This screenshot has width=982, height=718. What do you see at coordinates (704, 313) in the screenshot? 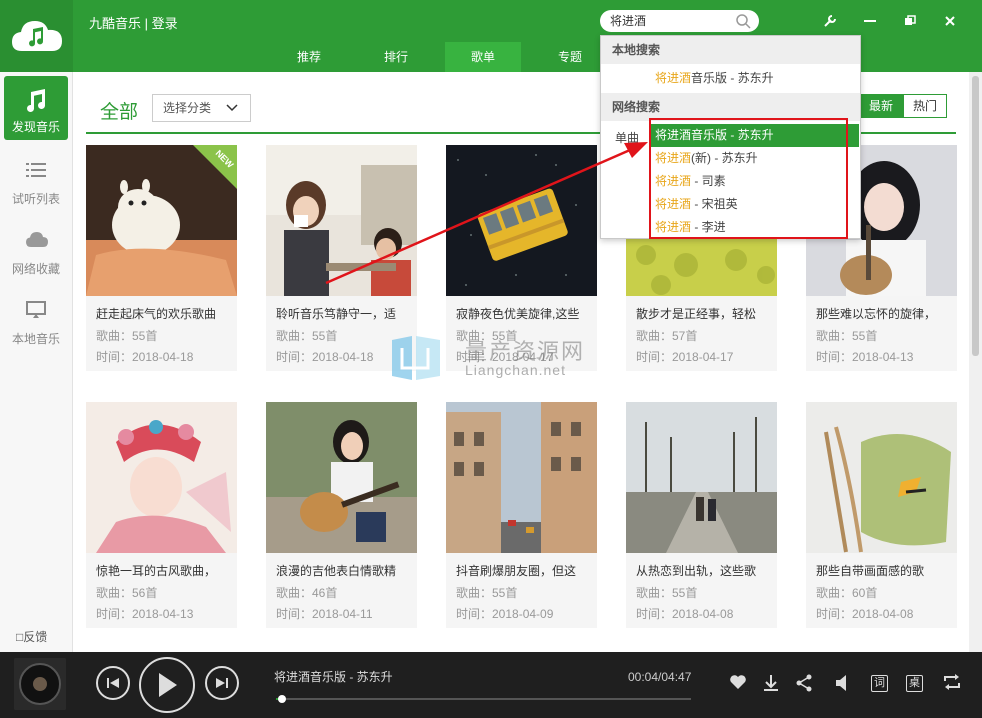
I see `playlist-title: 散步才是正经事，轻松` at bounding box center [704, 313].